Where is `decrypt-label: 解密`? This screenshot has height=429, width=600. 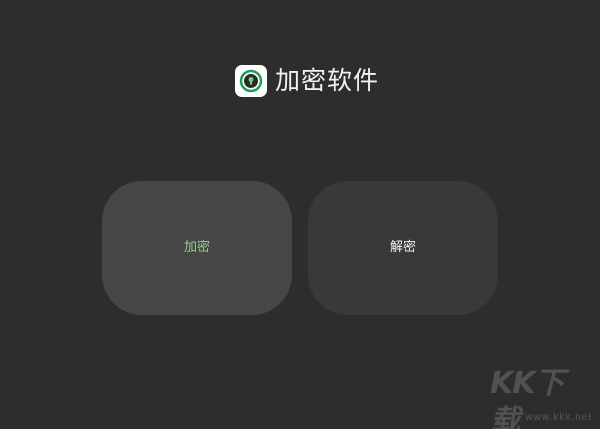 decrypt-label: 解密 is located at coordinates (402, 247).